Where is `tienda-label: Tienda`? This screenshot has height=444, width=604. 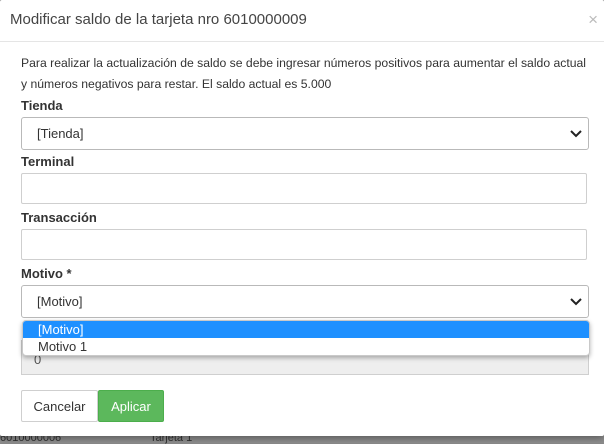
tienda-label: Tienda is located at coordinates (42, 105).